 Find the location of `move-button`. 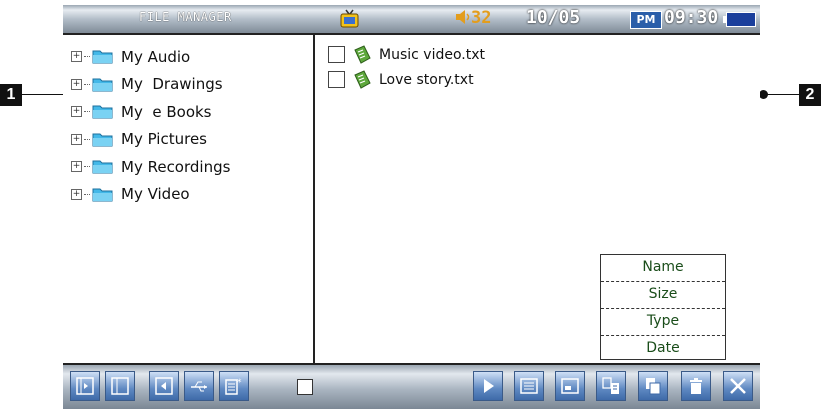

move-button is located at coordinates (611, 386).